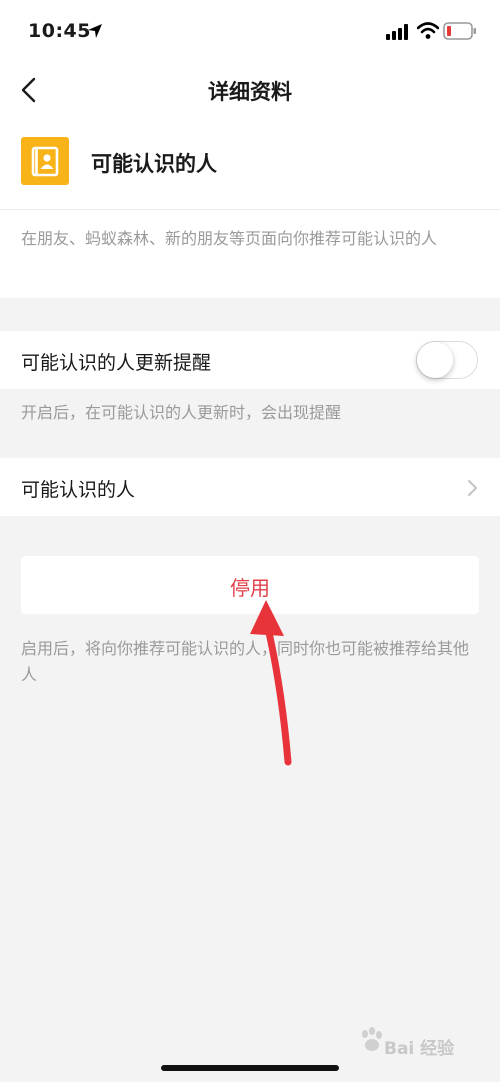 The image size is (500, 1082). I want to click on toggle-knob, so click(435, 360).